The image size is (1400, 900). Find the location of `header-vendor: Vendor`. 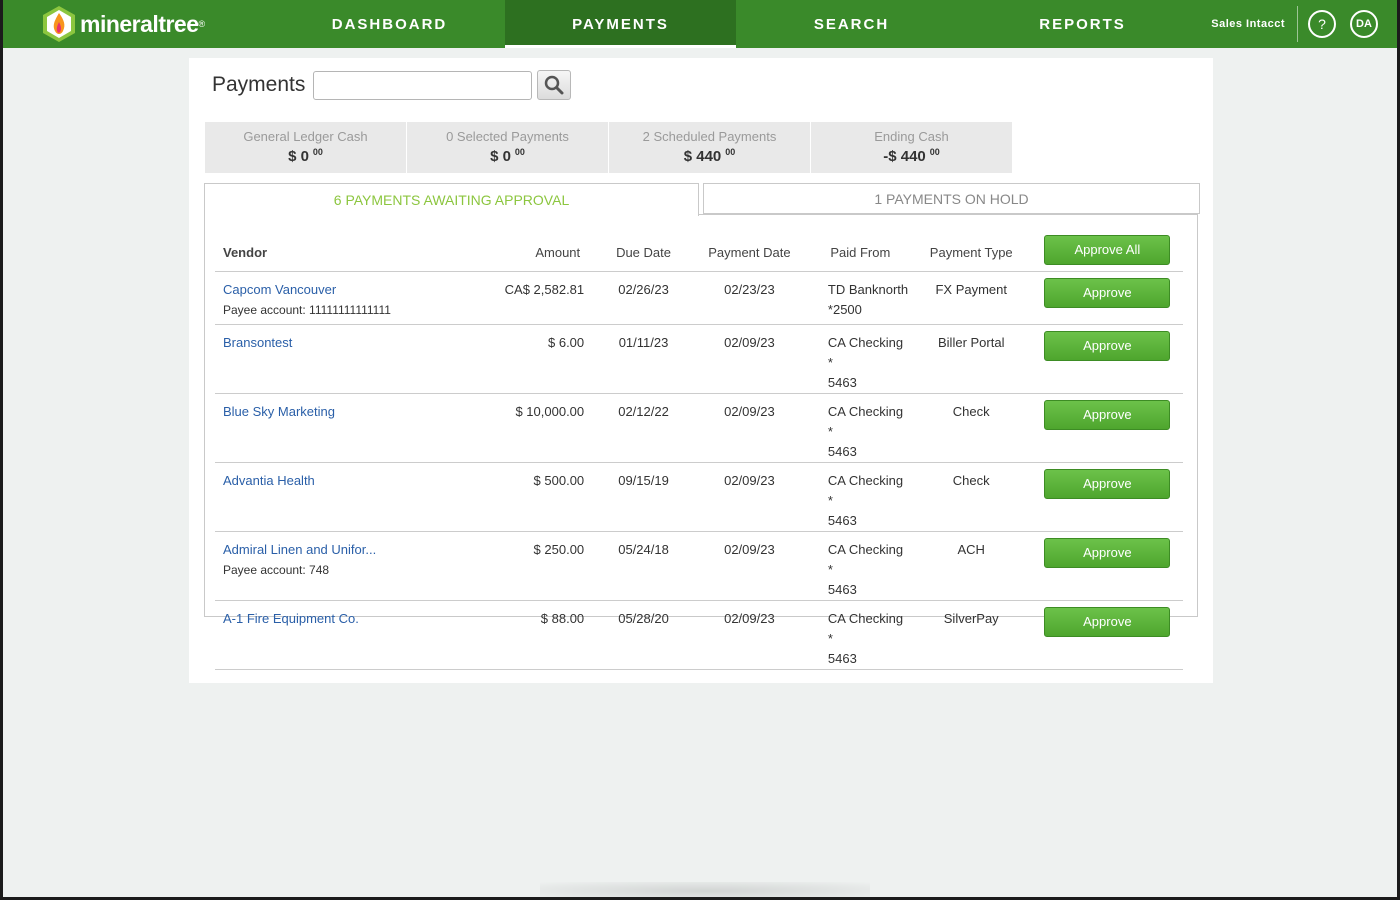

header-vendor: Vendor is located at coordinates (351, 253).